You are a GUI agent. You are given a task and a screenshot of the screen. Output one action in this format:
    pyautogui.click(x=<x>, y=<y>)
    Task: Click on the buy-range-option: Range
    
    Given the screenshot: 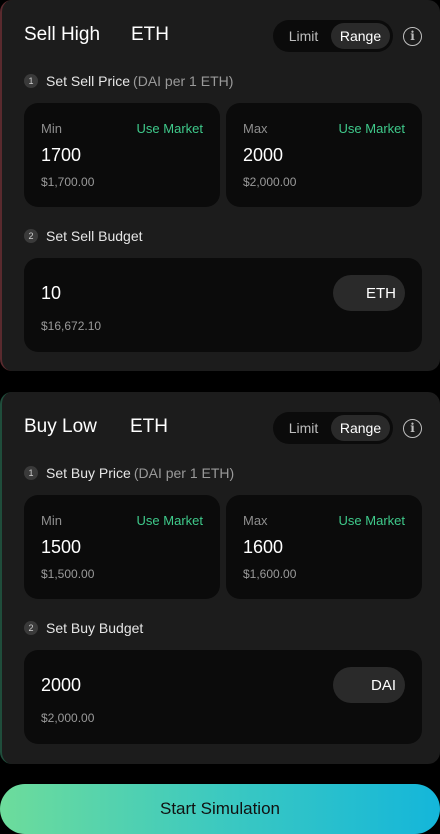 What is the action you would take?
    pyautogui.click(x=360, y=428)
    